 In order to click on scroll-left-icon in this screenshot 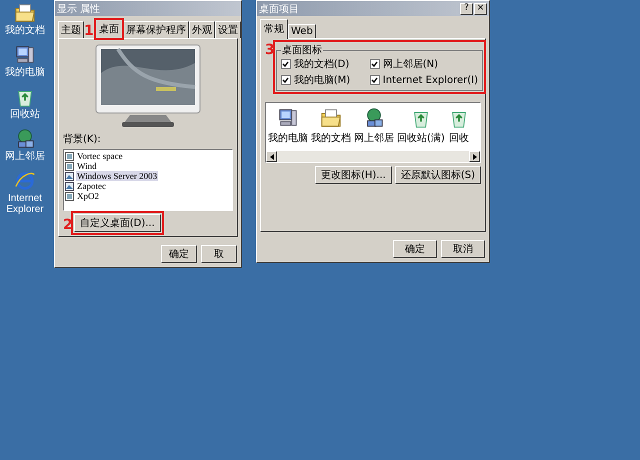, I will do `click(271, 156)`.